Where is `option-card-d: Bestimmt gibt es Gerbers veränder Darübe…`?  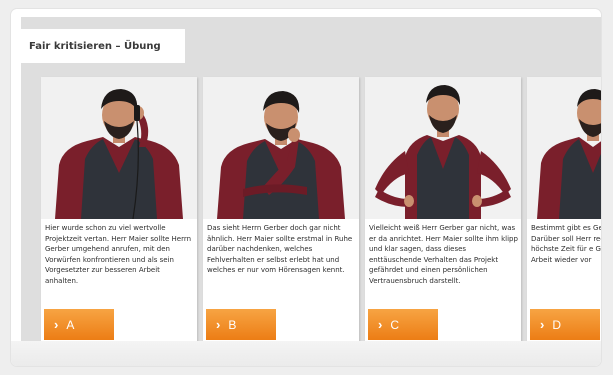 option-card-d: Bestimmt gibt es Gerbers veränder Darübe… is located at coordinates (564, 210).